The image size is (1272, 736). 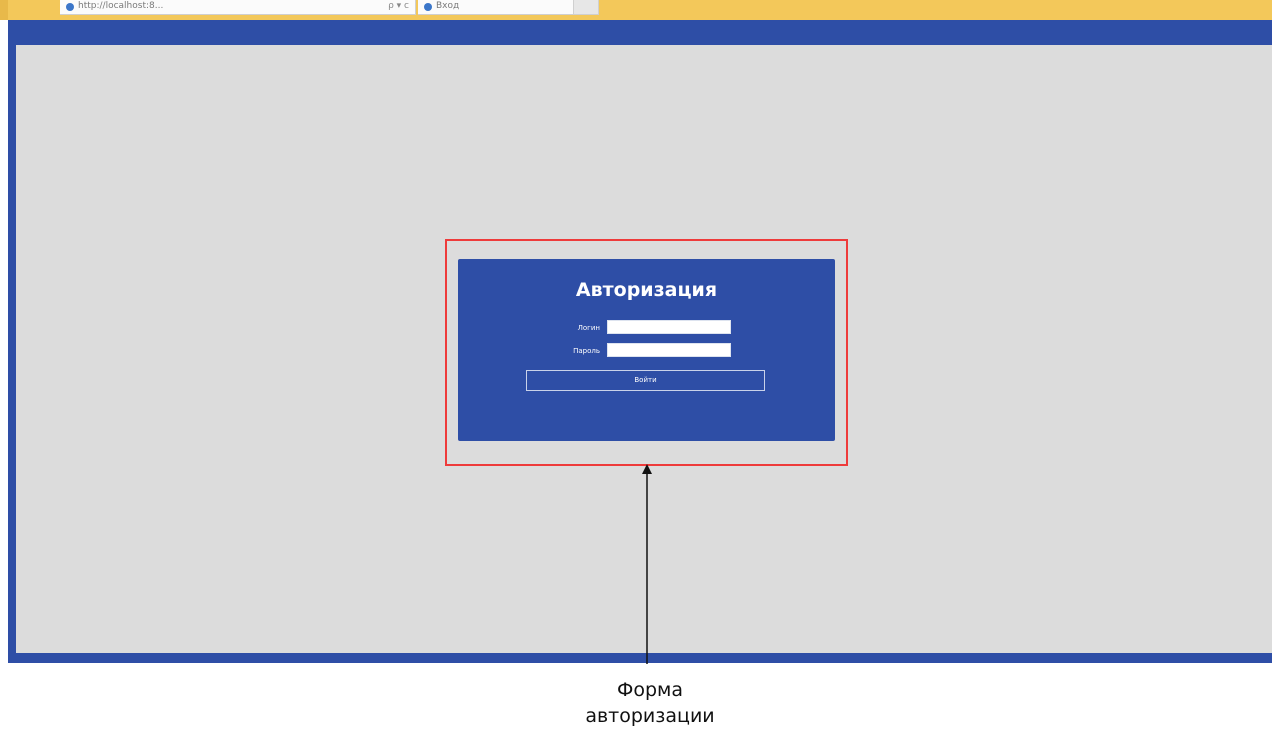 I want to click on tab-title: Вход, so click(x=448, y=6).